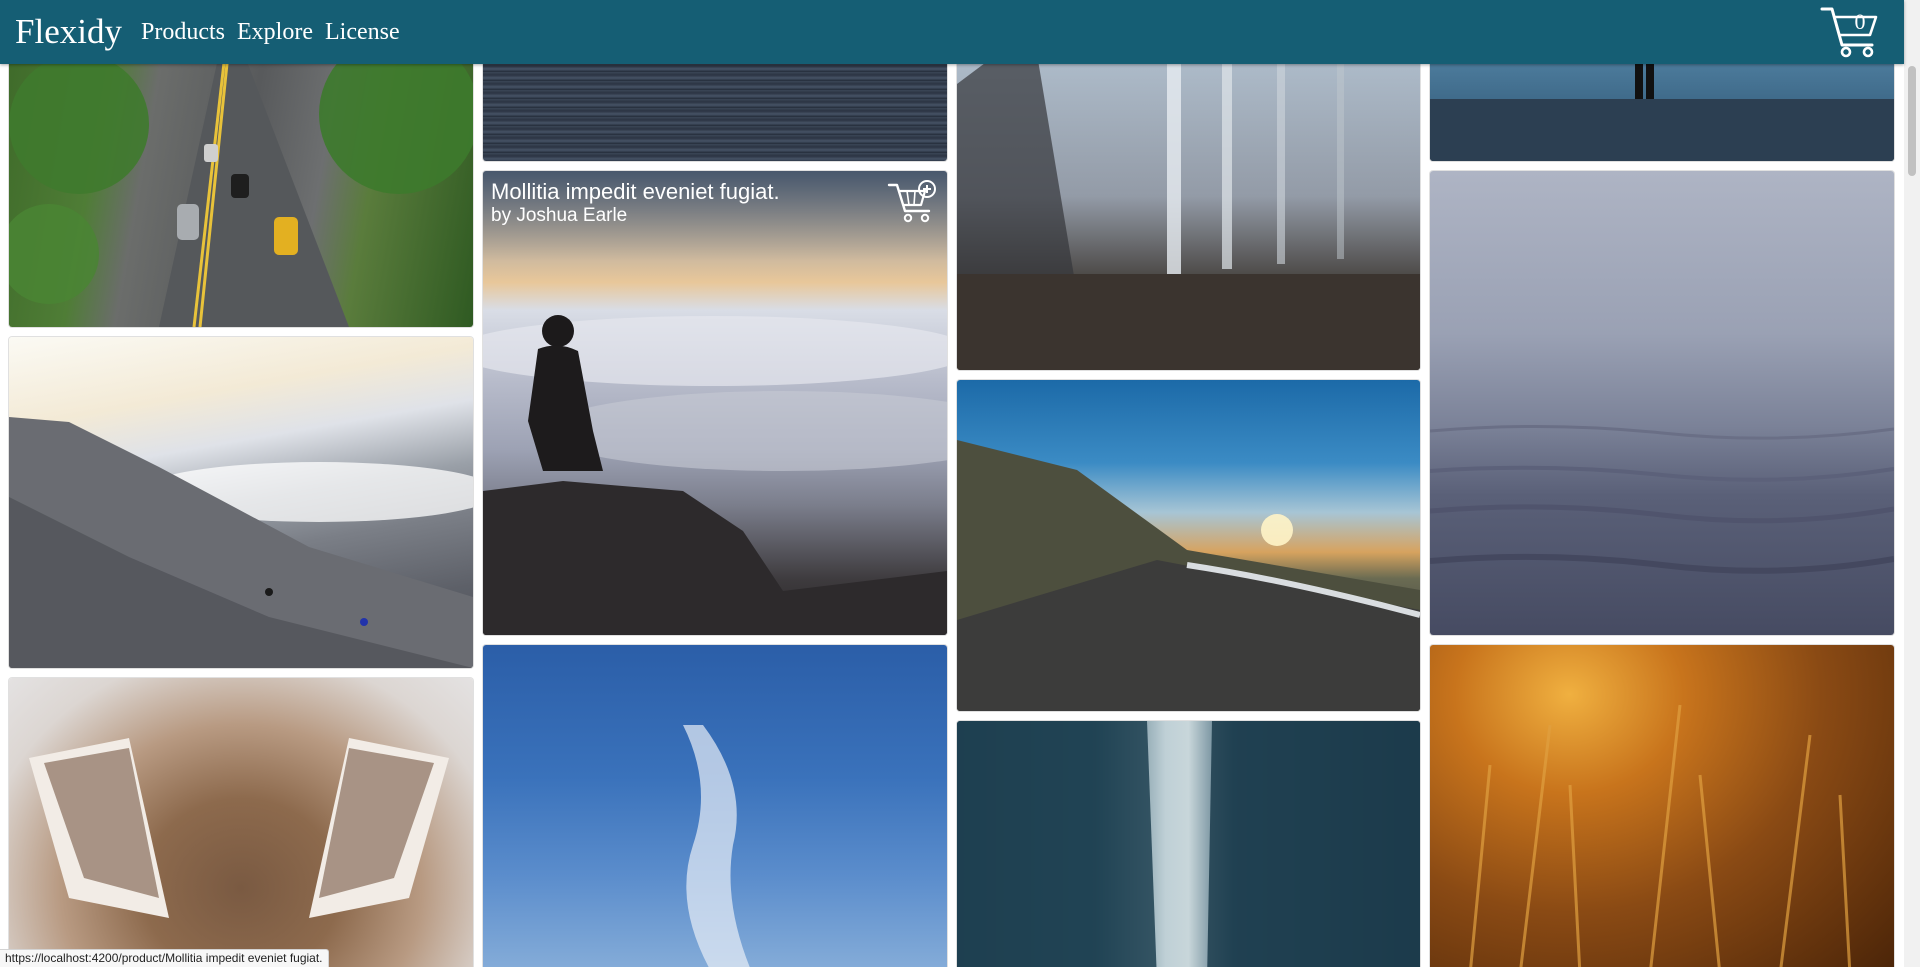 This screenshot has height=967, width=1920. I want to click on photo-tile-forest, so click(1188, 212).